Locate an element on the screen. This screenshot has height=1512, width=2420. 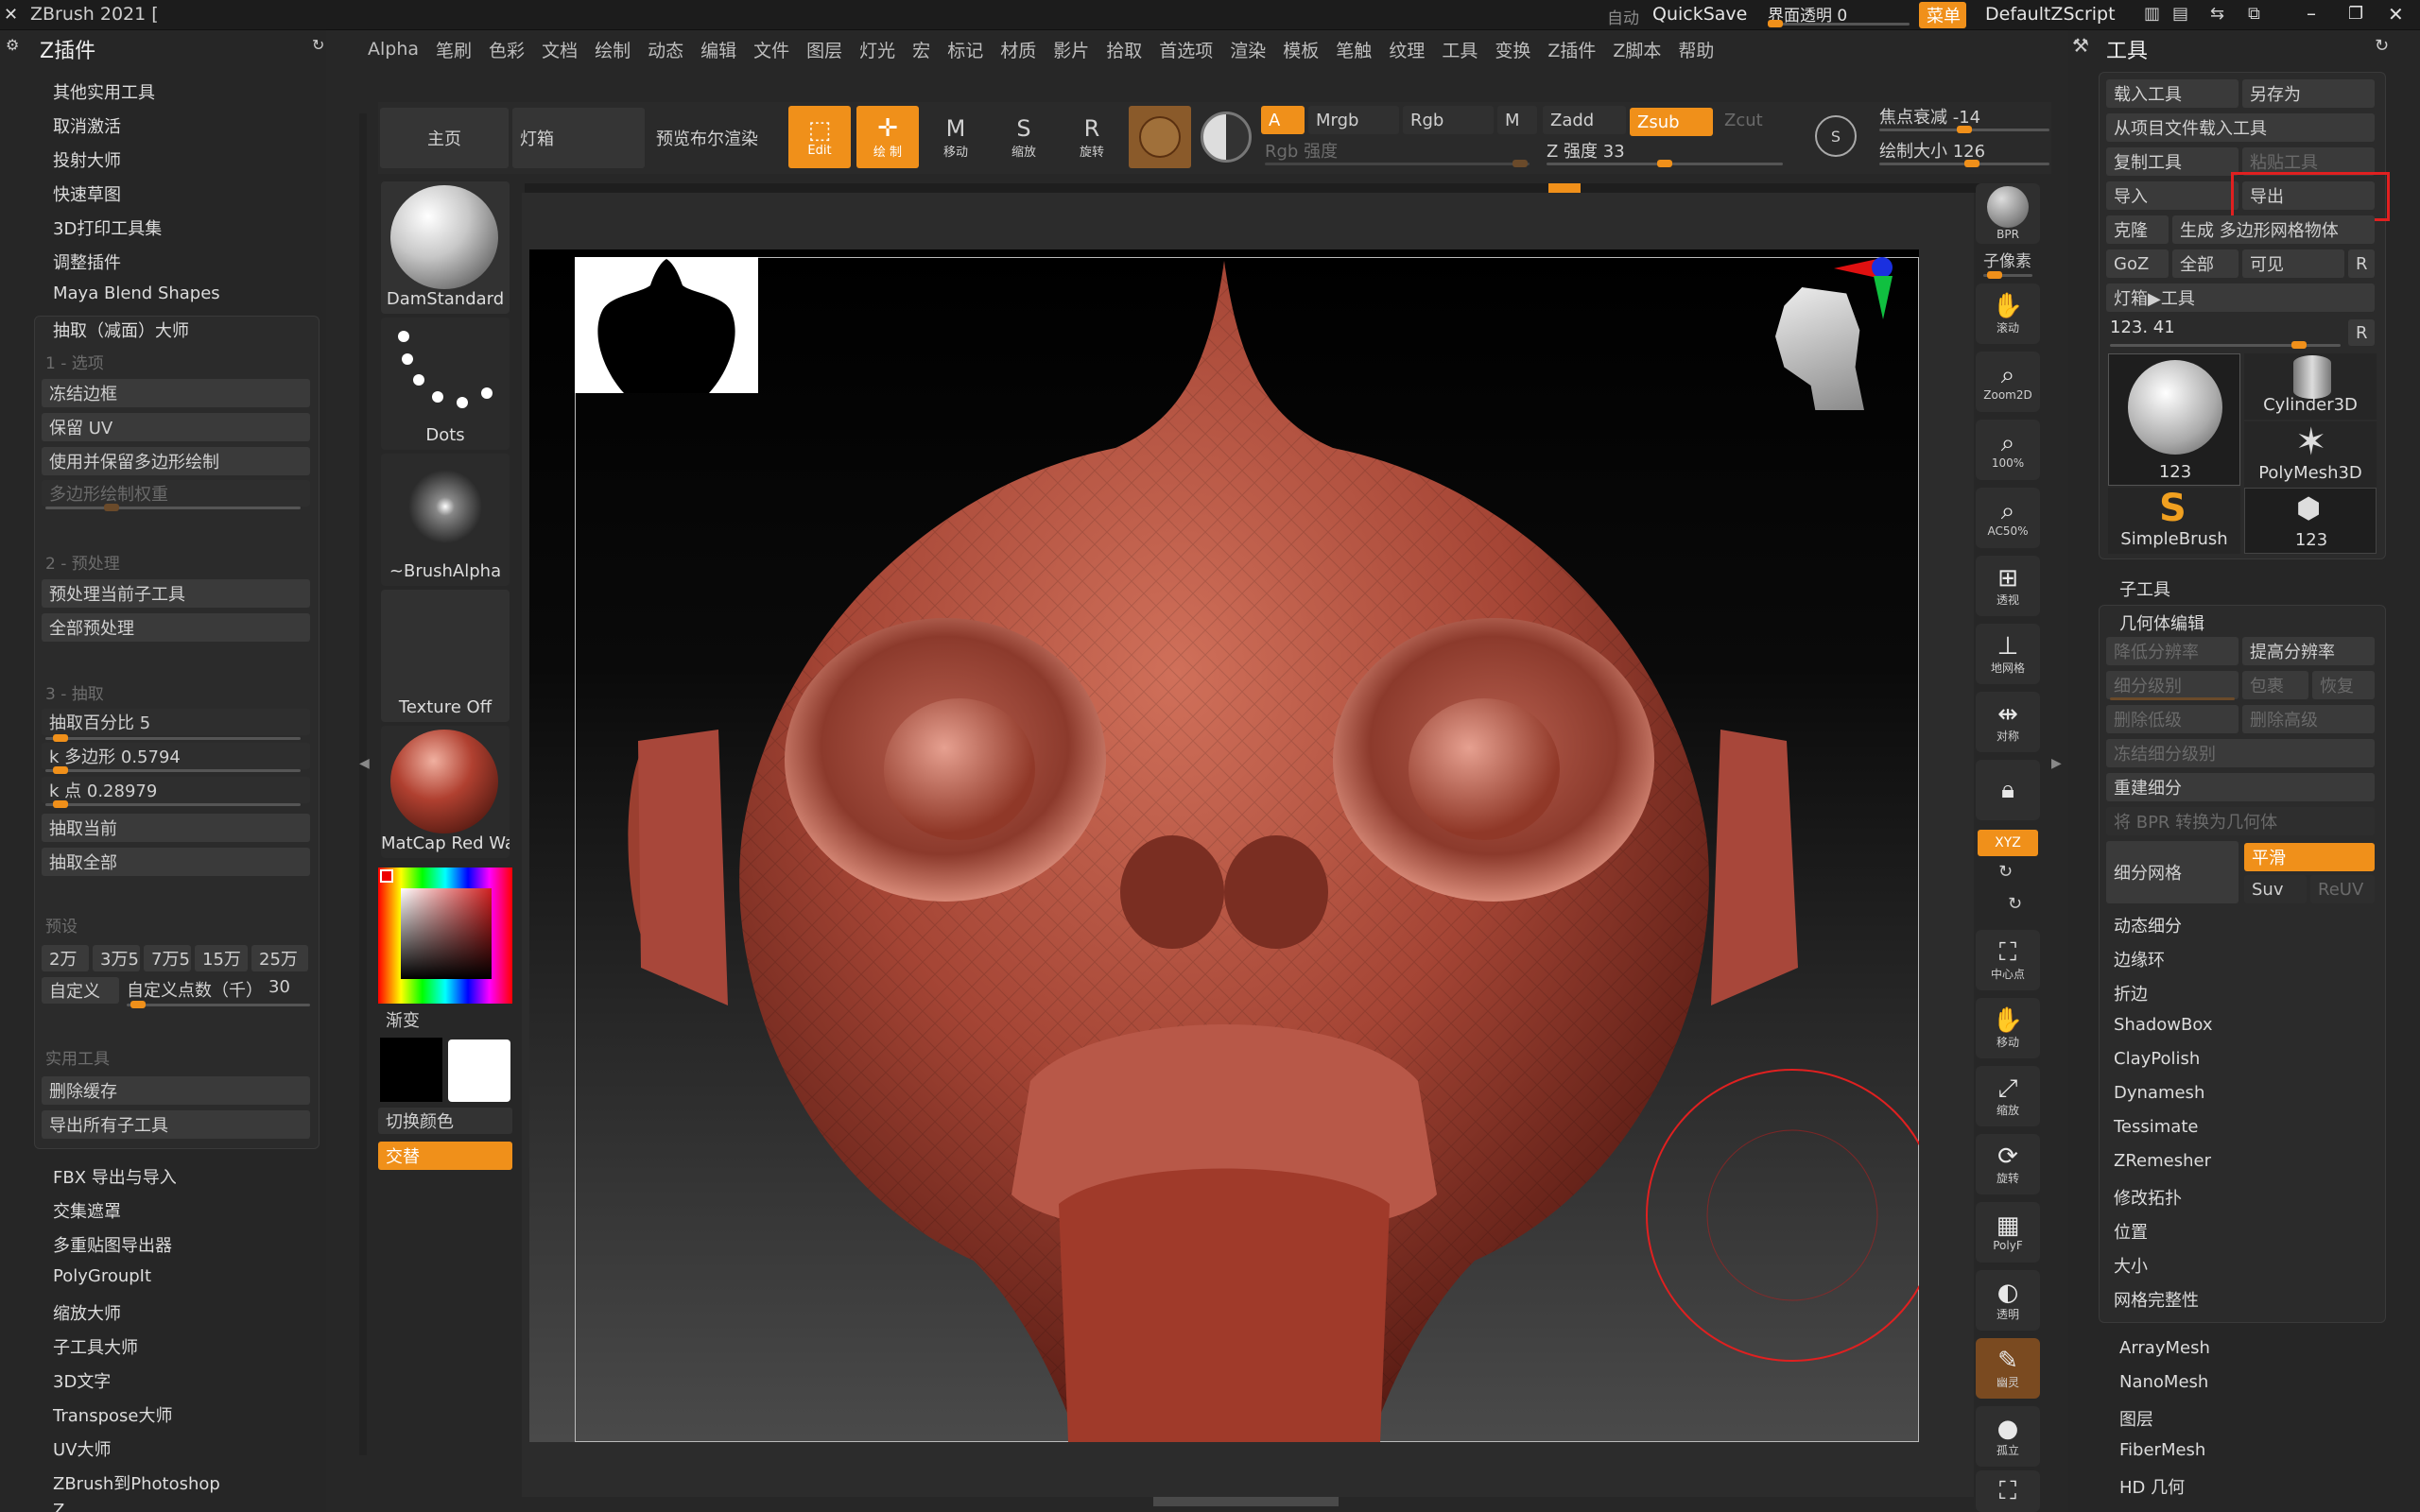
z-intensity-slider: Z 强度 33 is located at coordinates (1665, 152).